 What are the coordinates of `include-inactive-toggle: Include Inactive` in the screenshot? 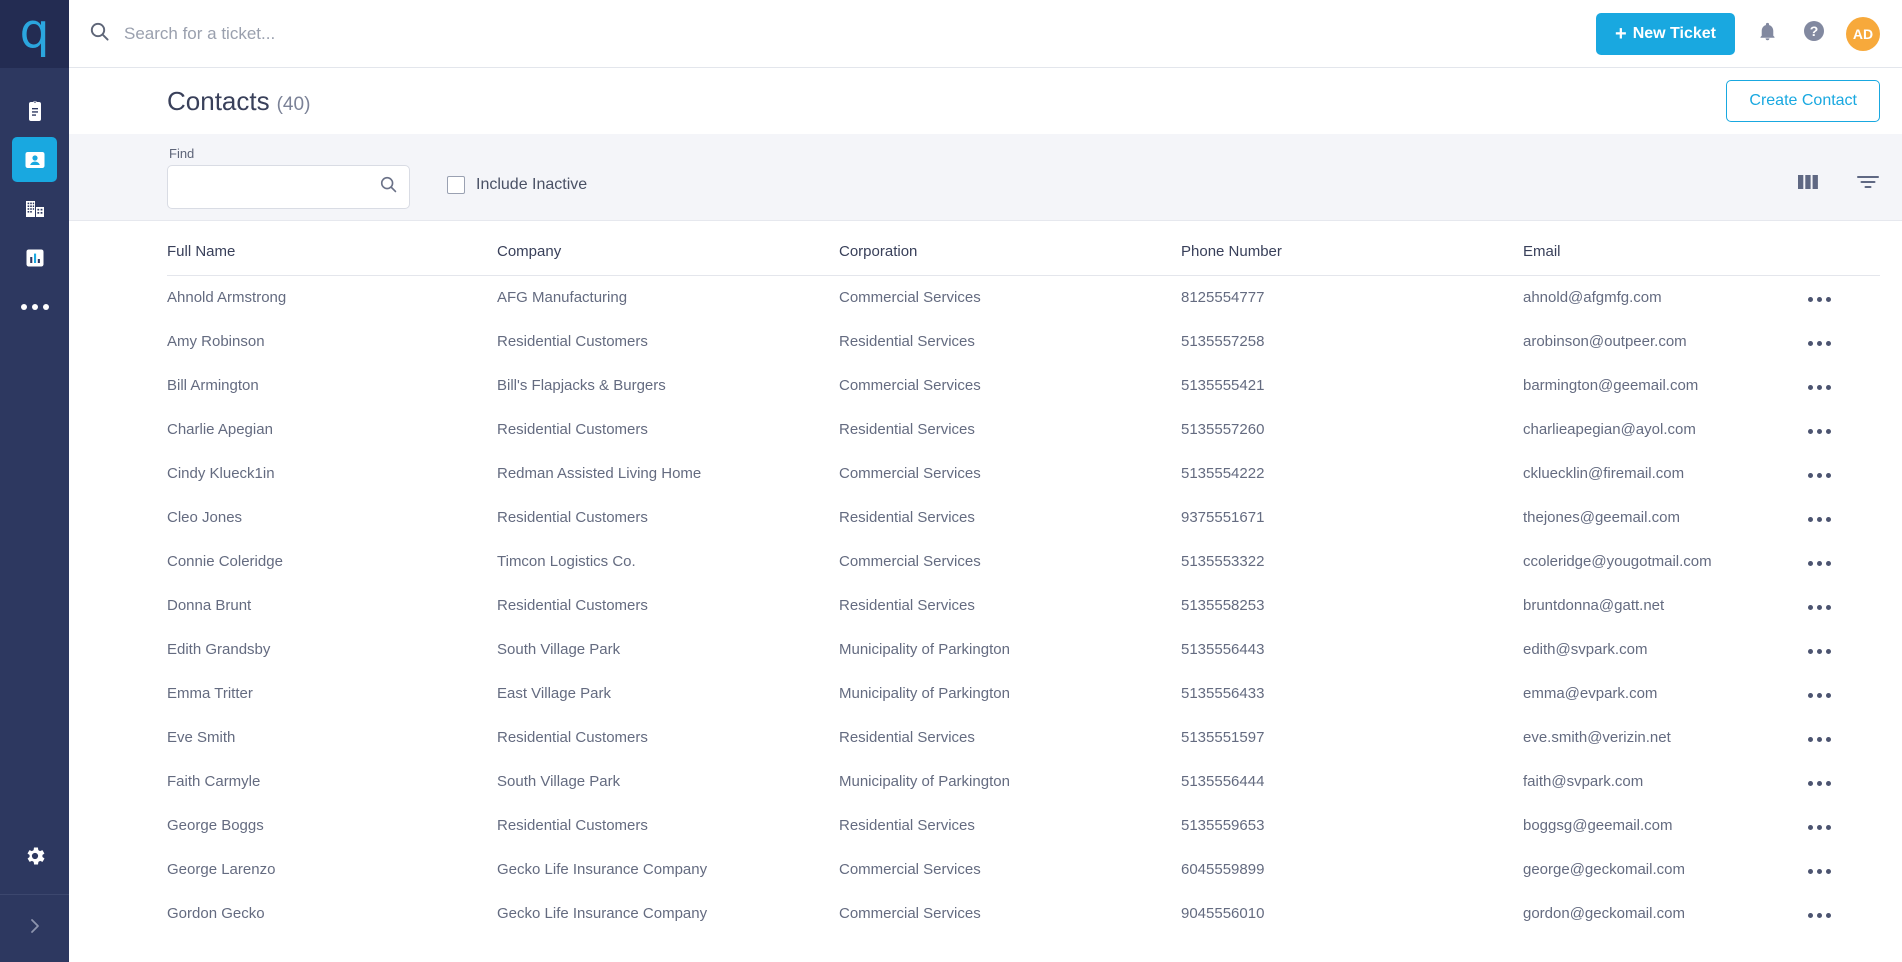 It's located at (517, 185).